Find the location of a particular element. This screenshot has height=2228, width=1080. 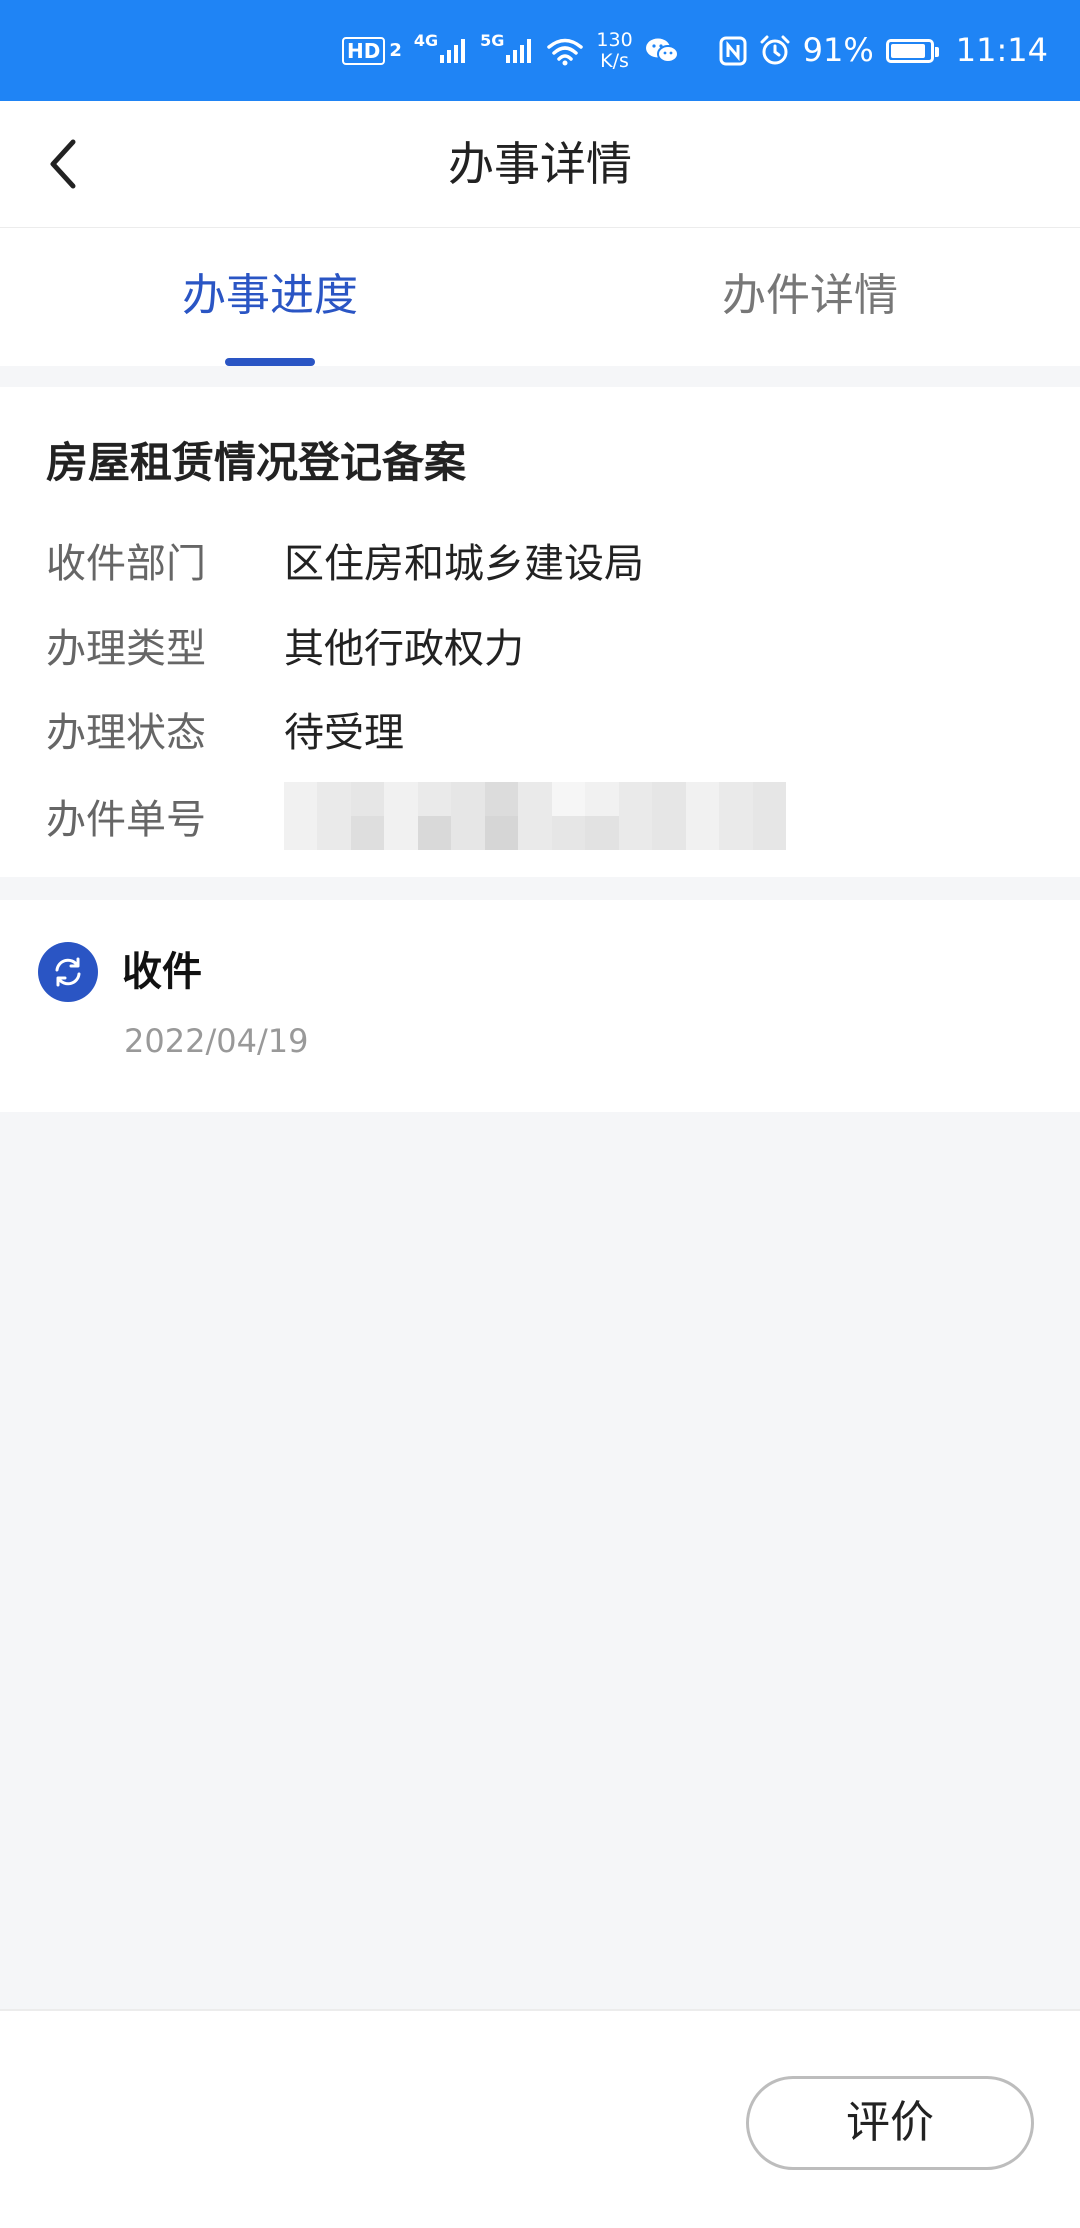

step-date: 2022/04/19 is located at coordinates (216, 1041).